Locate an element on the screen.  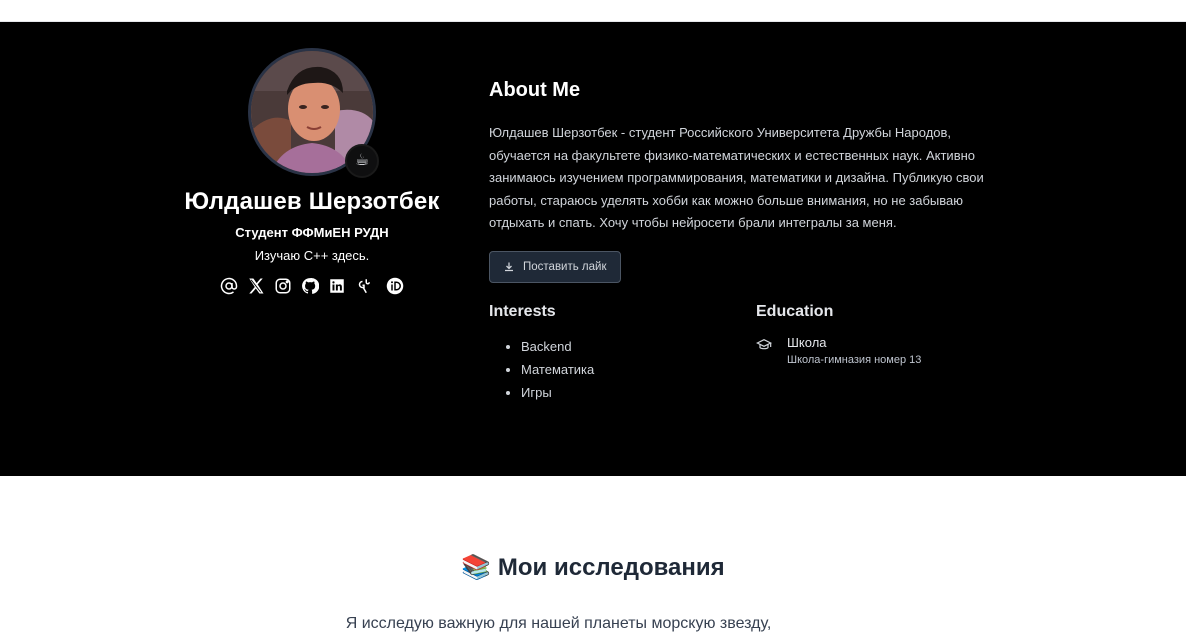
books-emoji: 📚 is located at coordinates (476, 567).